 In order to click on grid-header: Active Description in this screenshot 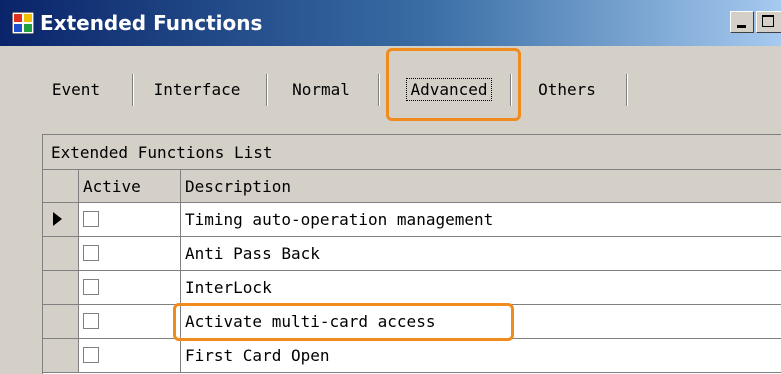, I will do `click(412, 186)`.